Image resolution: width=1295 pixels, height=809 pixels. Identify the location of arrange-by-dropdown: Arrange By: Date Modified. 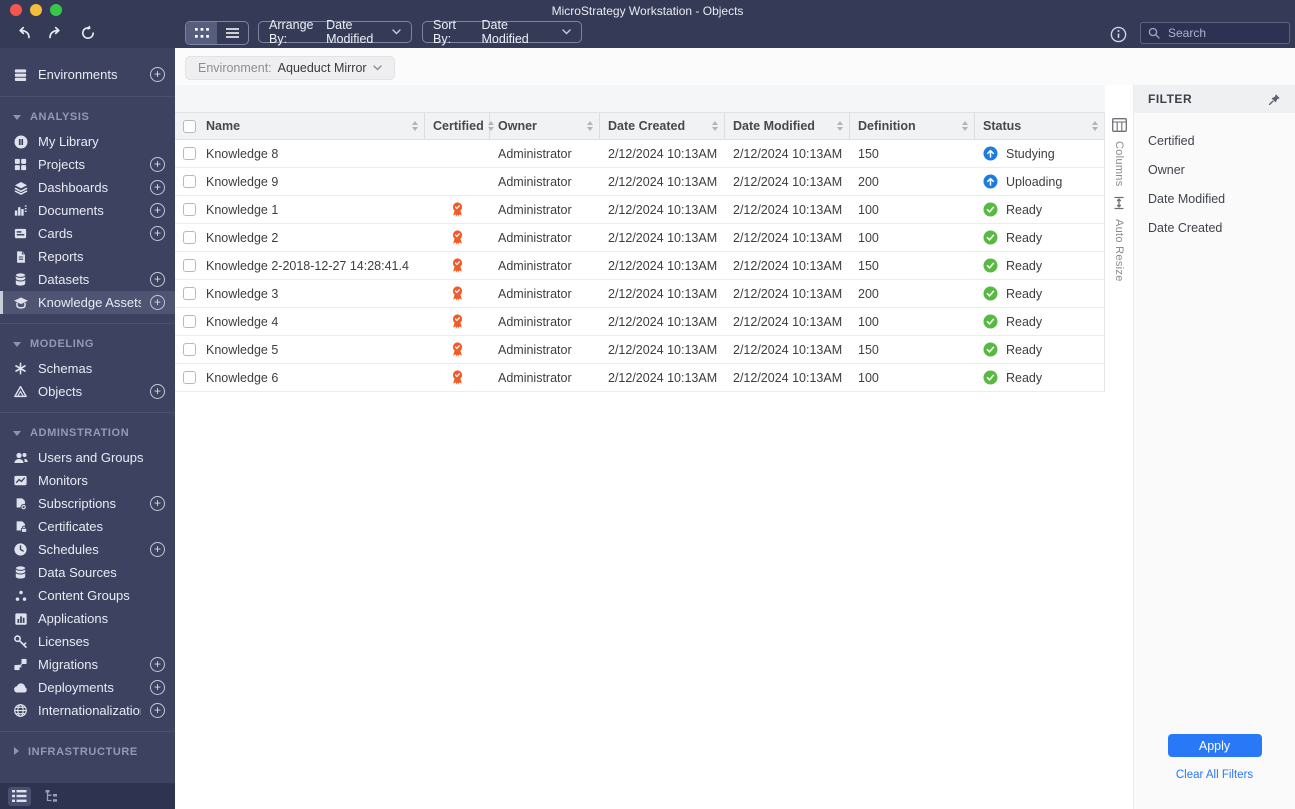
(335, 32).